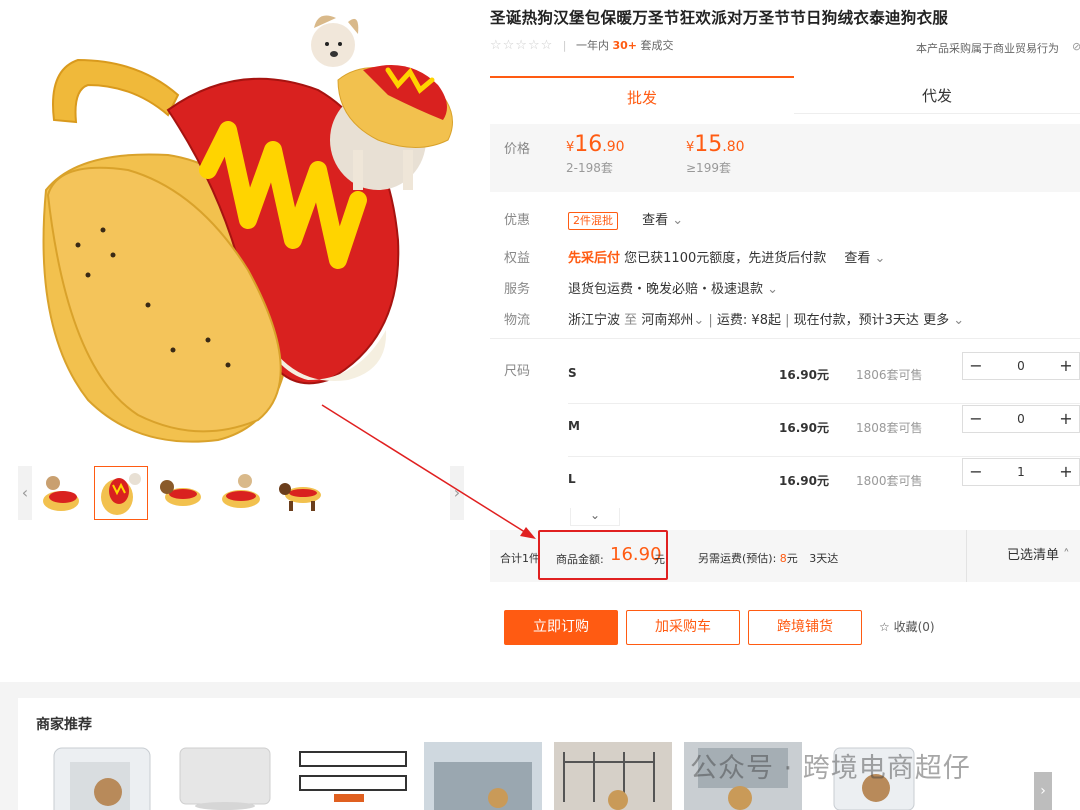  I want to click on price-tier-2: ¥15.80 ≥199套, so click(715, 154).